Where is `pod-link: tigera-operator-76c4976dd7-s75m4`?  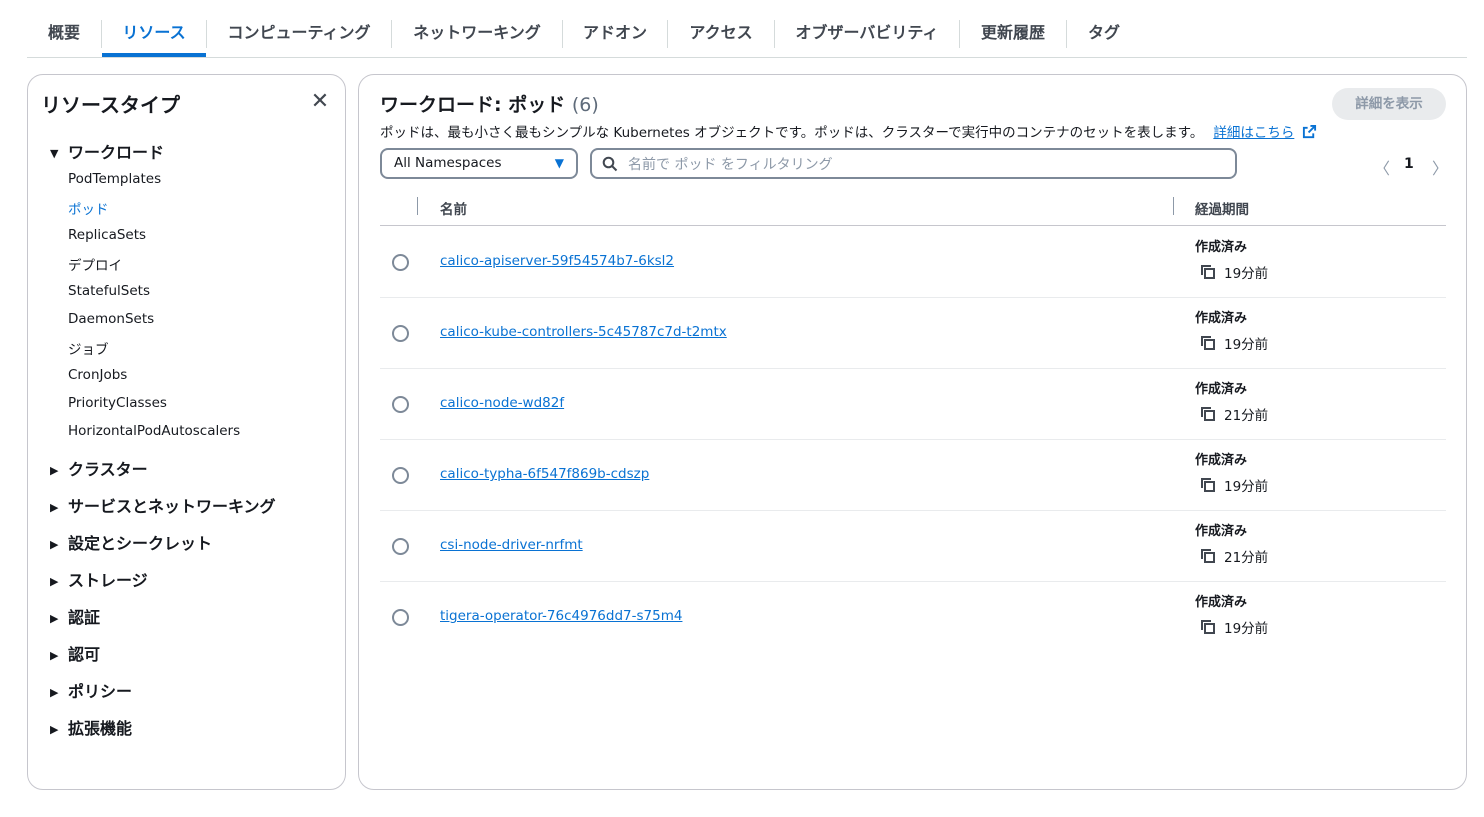
pod-link: tigera-operator-76c4976dd7-s75m4 is located at coordinates (561, 616).